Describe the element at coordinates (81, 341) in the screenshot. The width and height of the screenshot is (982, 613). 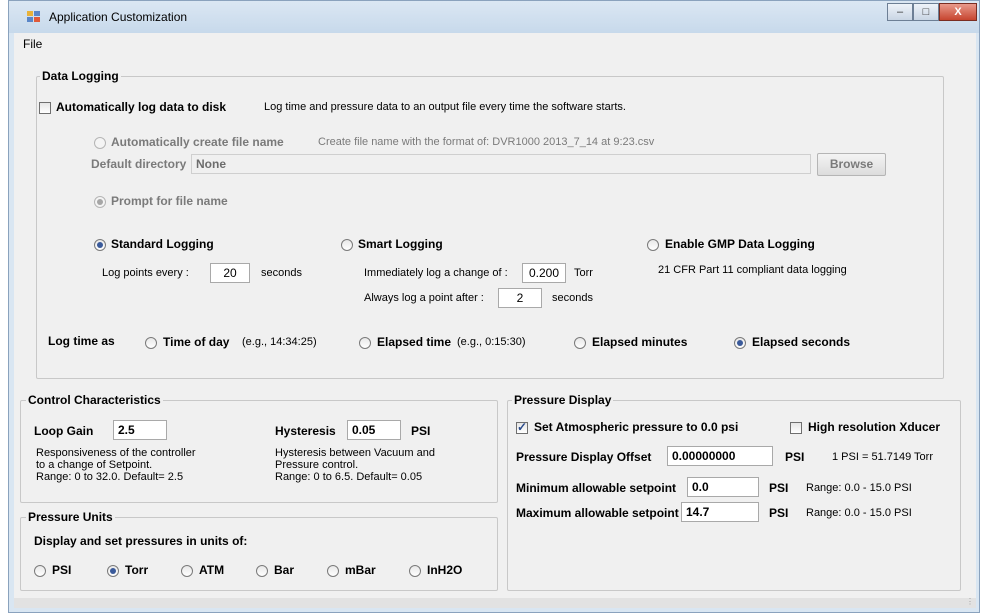
I see `log-time-as-label: Log time as` at that location.